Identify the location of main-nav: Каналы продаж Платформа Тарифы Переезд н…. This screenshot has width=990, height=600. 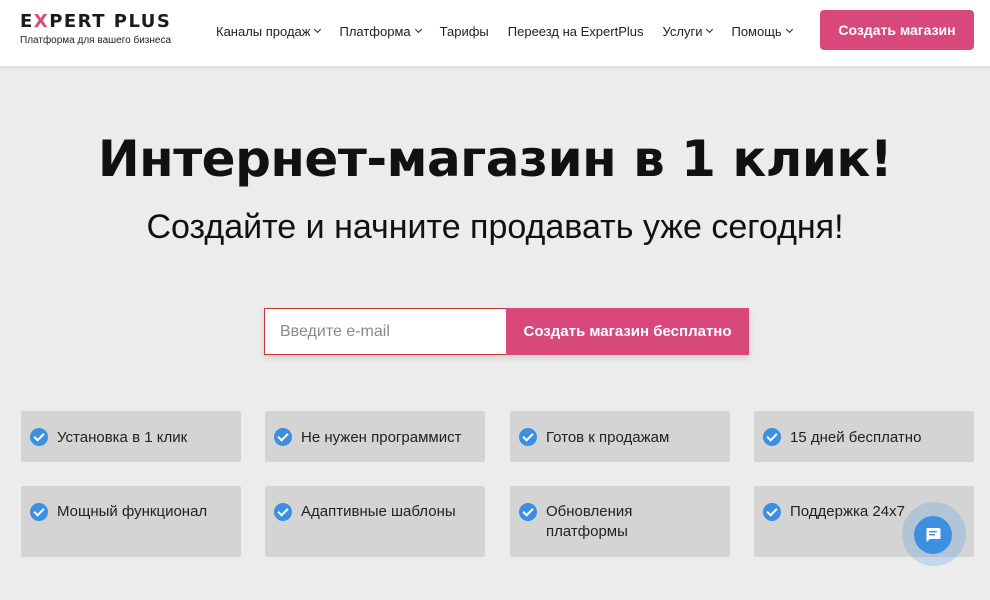
(513, 31).